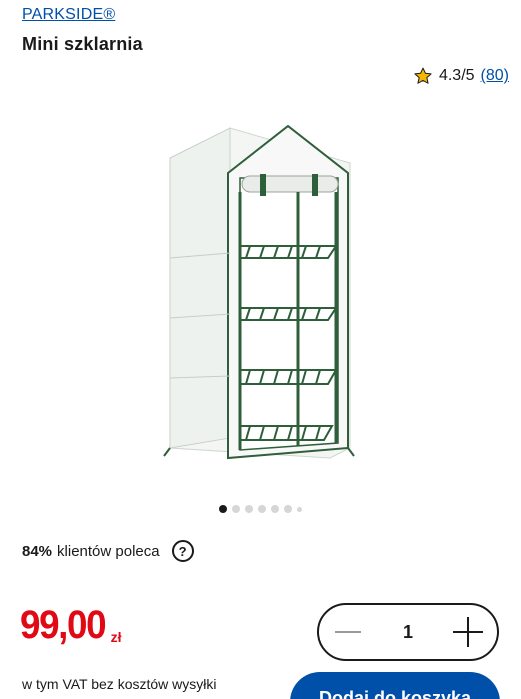 This screenshot has height=699, width=521. I want to click on add-to-cart-button: Dodaj do koszyka, so click(395, 685).